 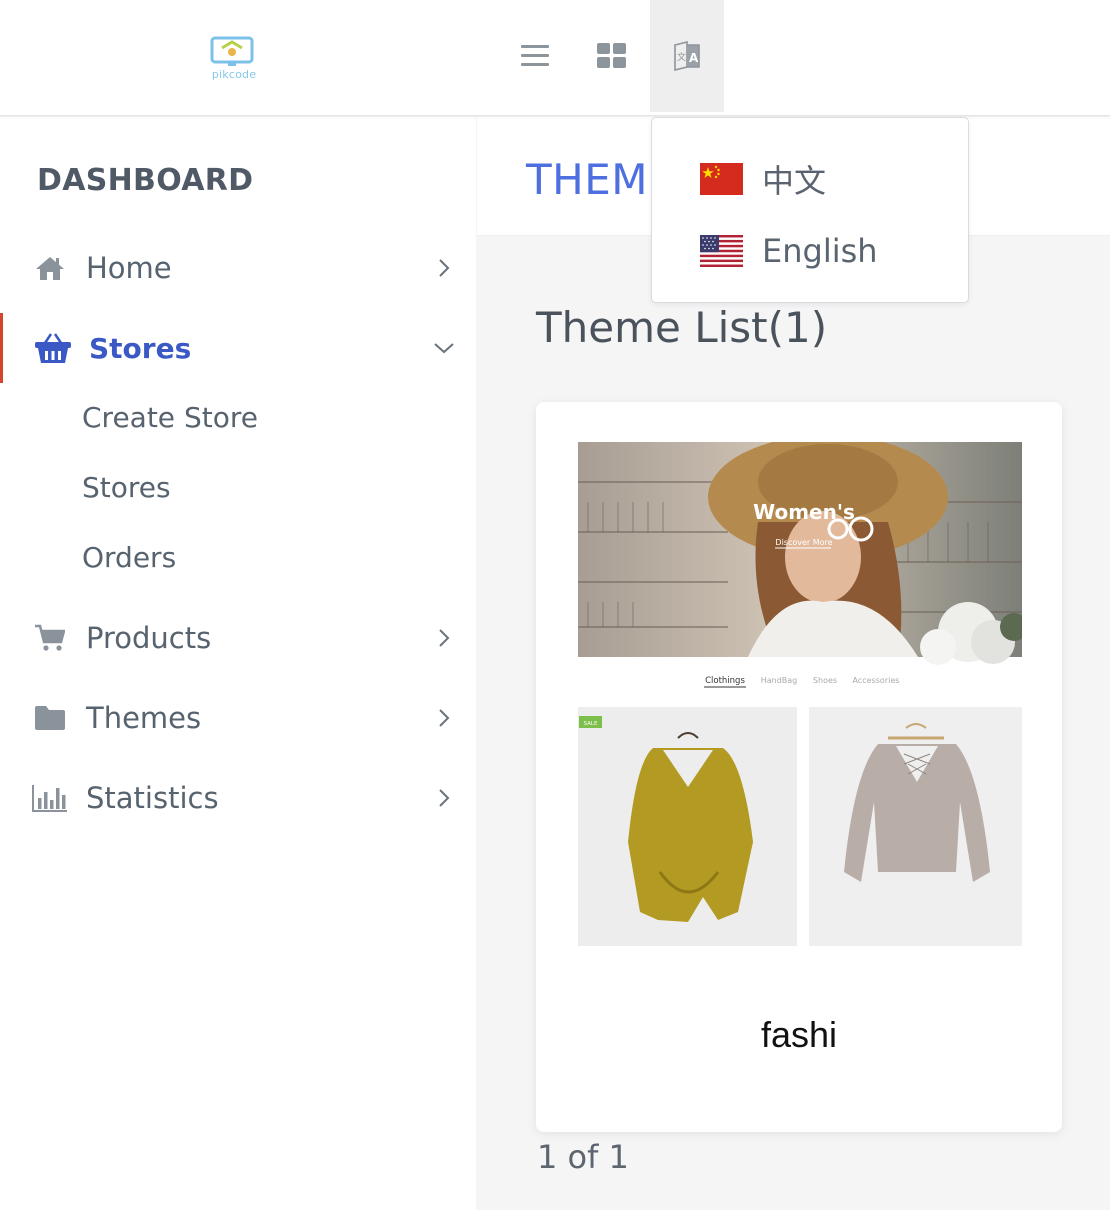 What do you see at coordinates (238, 798) in the screenshot?
I see `sidebar-item-statistics: Statistics` at bounding box center [238, 798].